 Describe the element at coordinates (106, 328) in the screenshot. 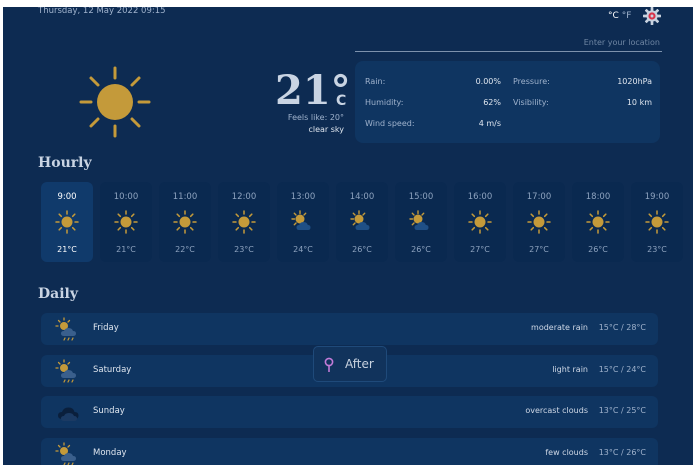

I see `daily-day: Friday` at that location.